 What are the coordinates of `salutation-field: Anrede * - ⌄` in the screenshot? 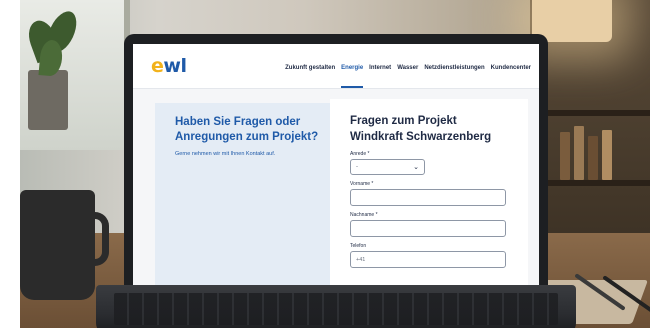 It's located at (428, 163).